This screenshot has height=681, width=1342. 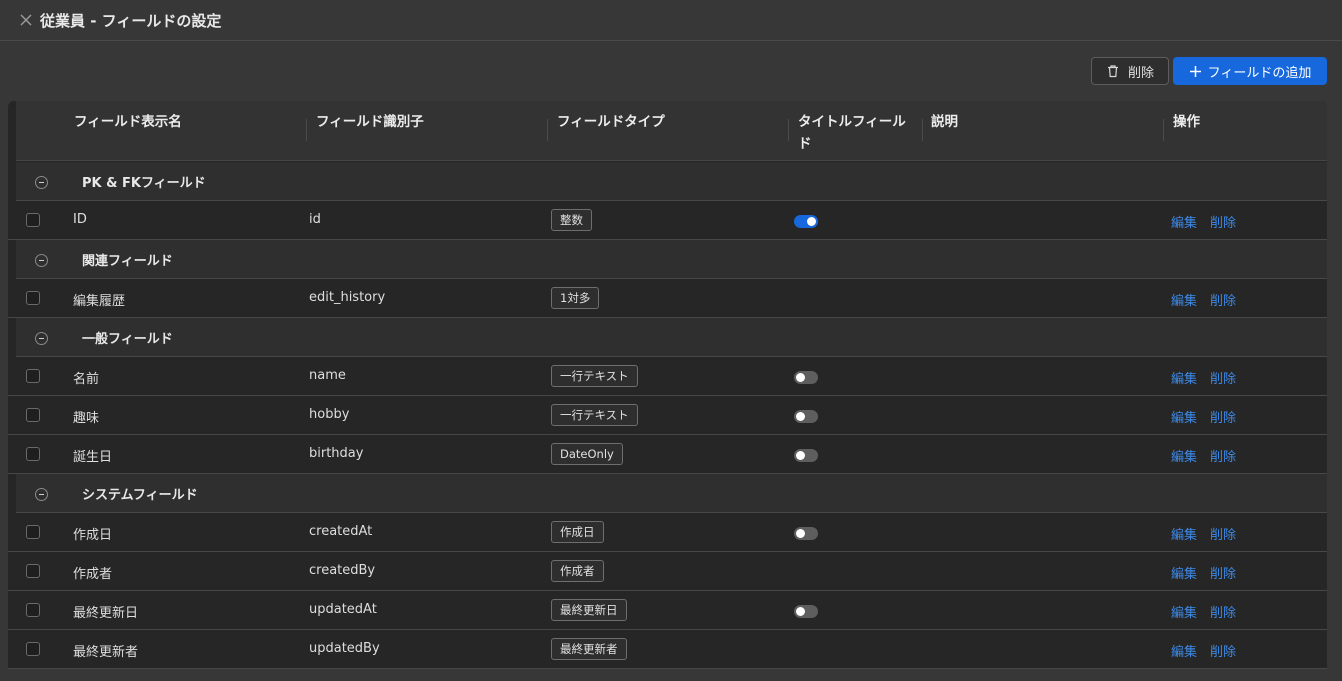 I want to click on table-row: 趣味 hobby 一行テキスト 編集 削除, so click(x=667, y=415).